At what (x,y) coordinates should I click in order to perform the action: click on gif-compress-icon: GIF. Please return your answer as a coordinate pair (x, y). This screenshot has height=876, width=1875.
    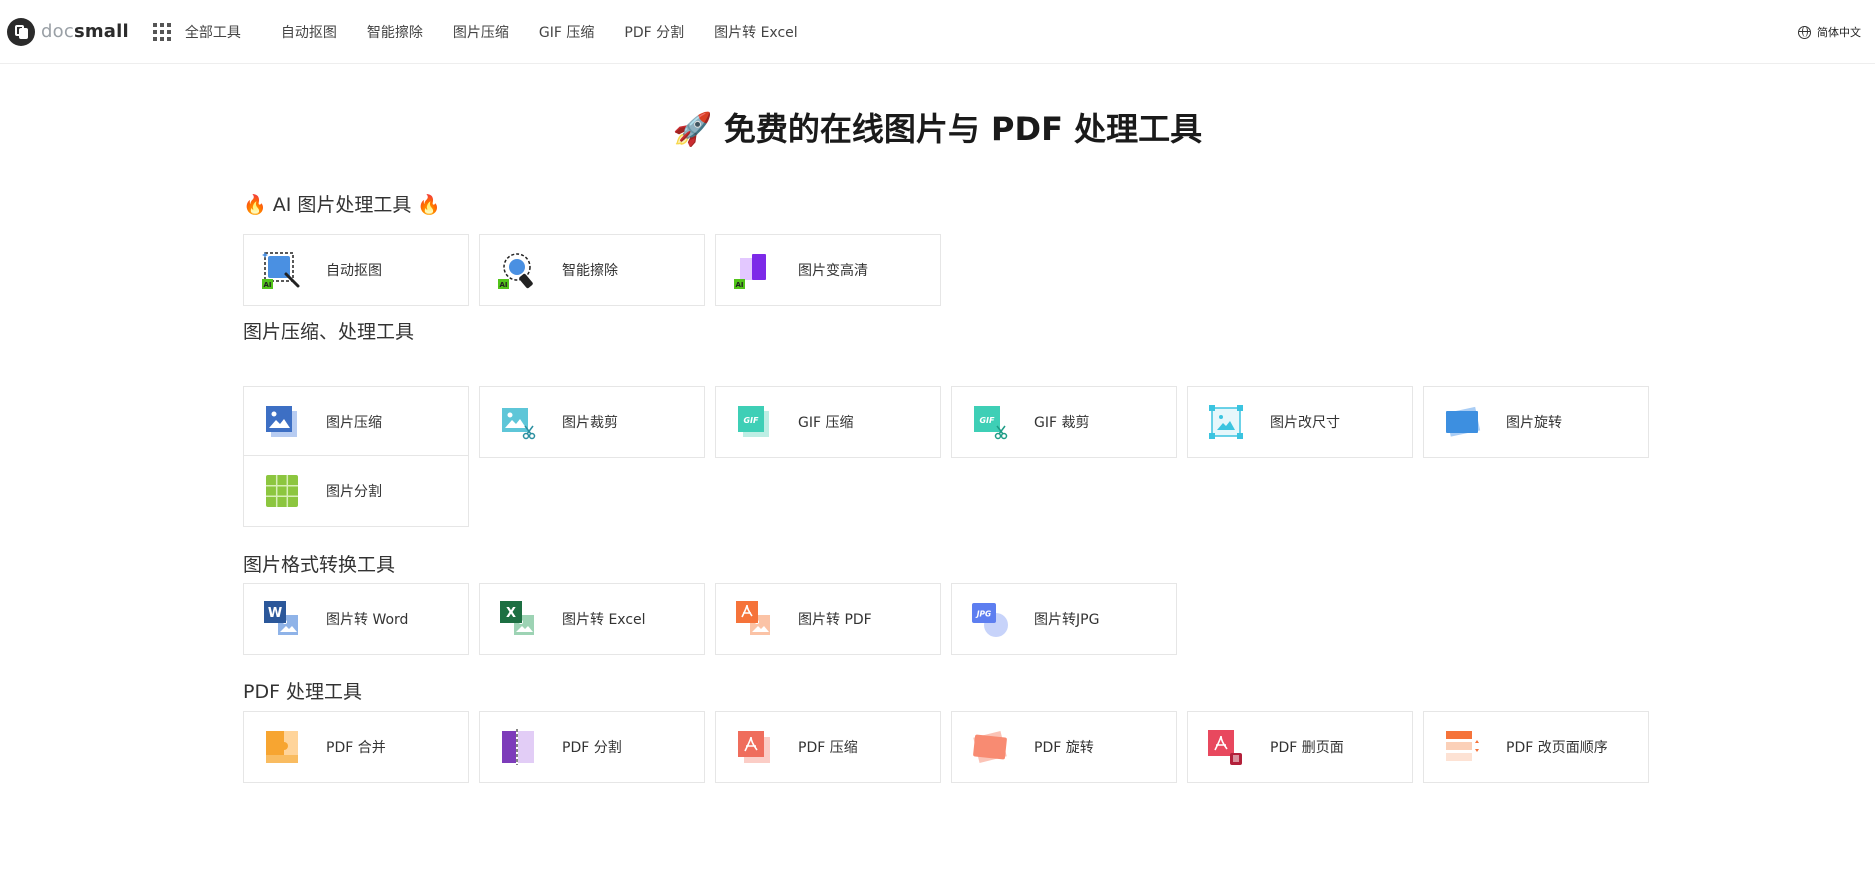
    Looking at the image, I should click on (754, 422).